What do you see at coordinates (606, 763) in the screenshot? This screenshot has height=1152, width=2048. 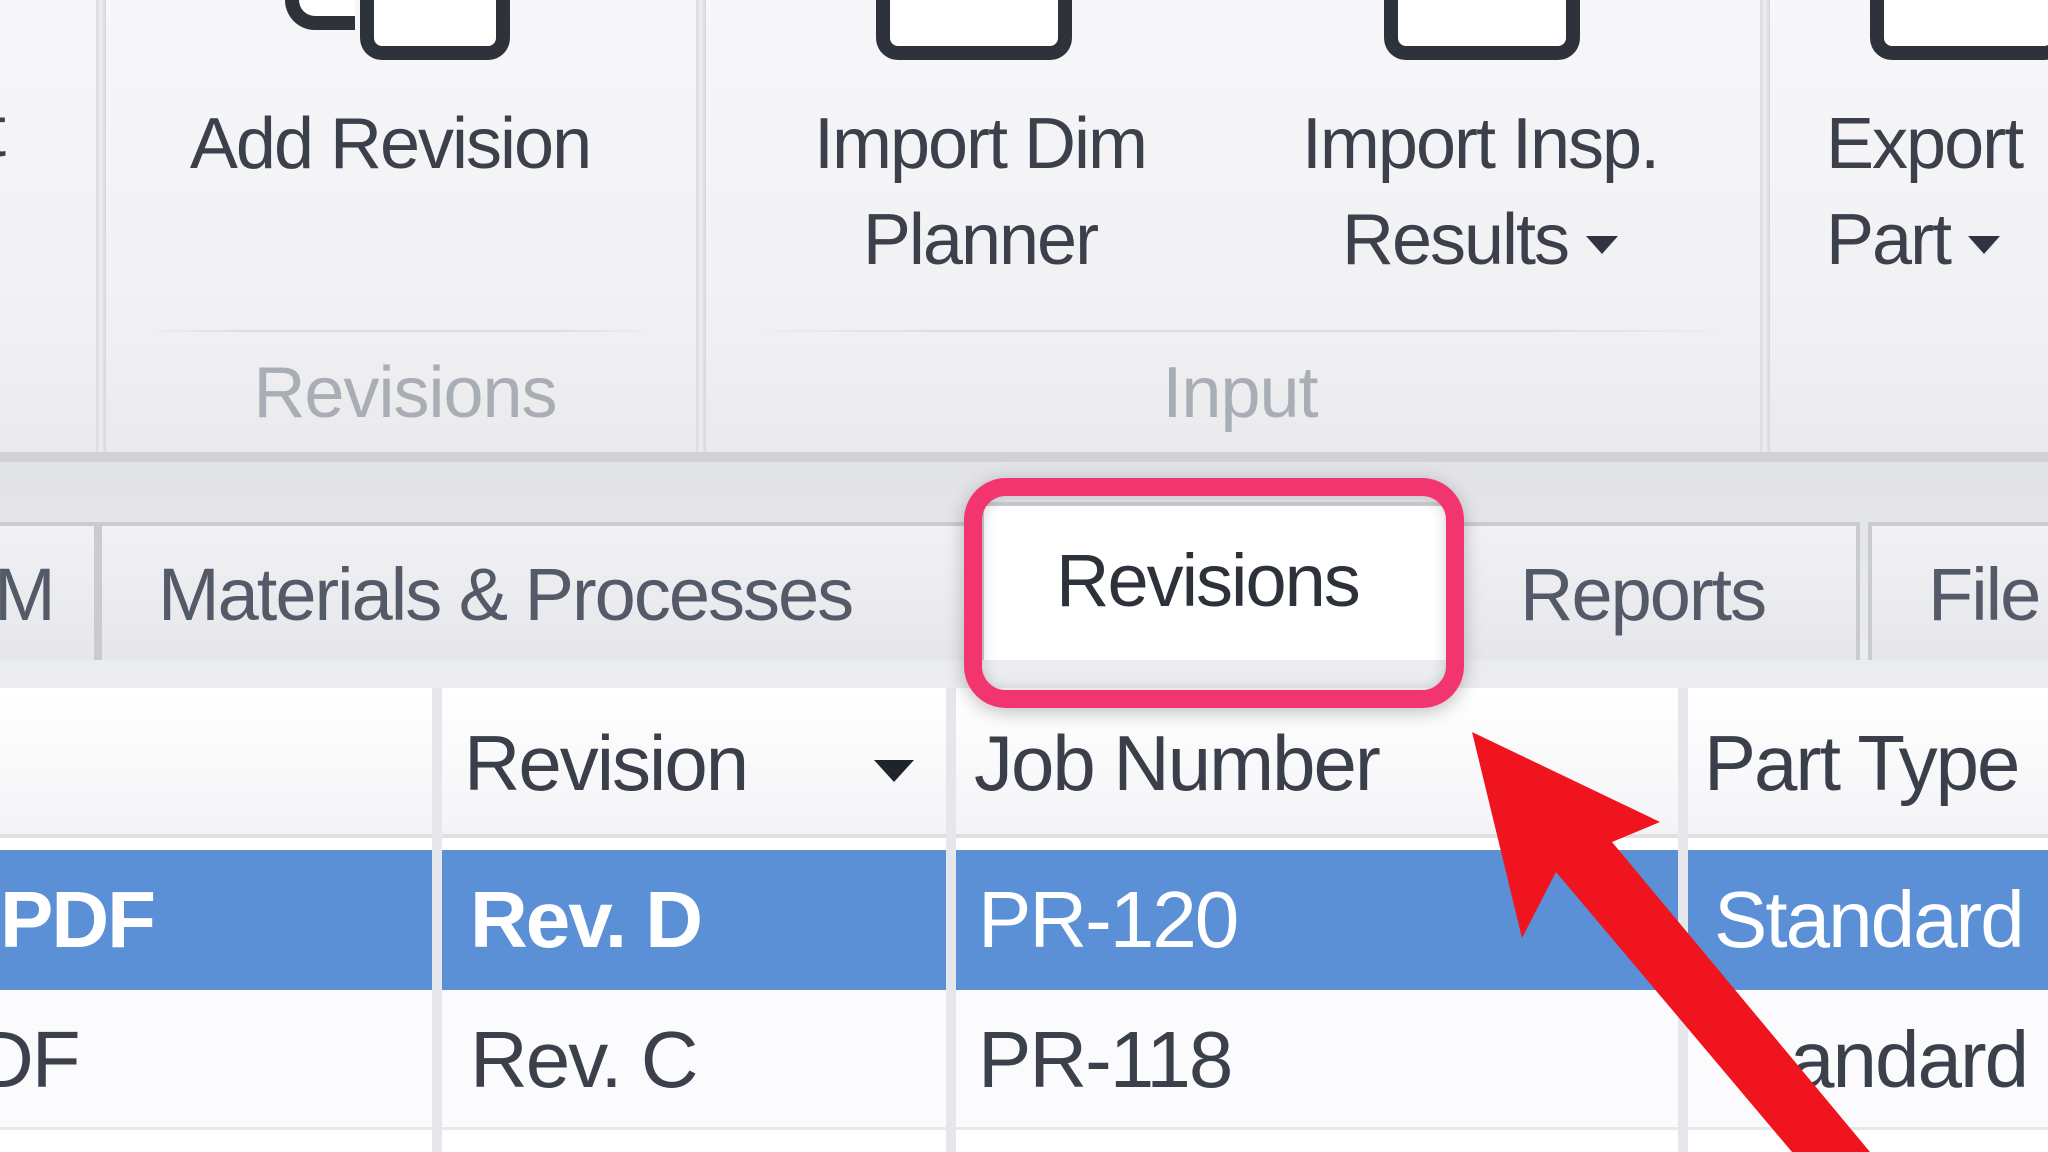 I see `column-header-label: Revision` at bounding box center [606, 763].